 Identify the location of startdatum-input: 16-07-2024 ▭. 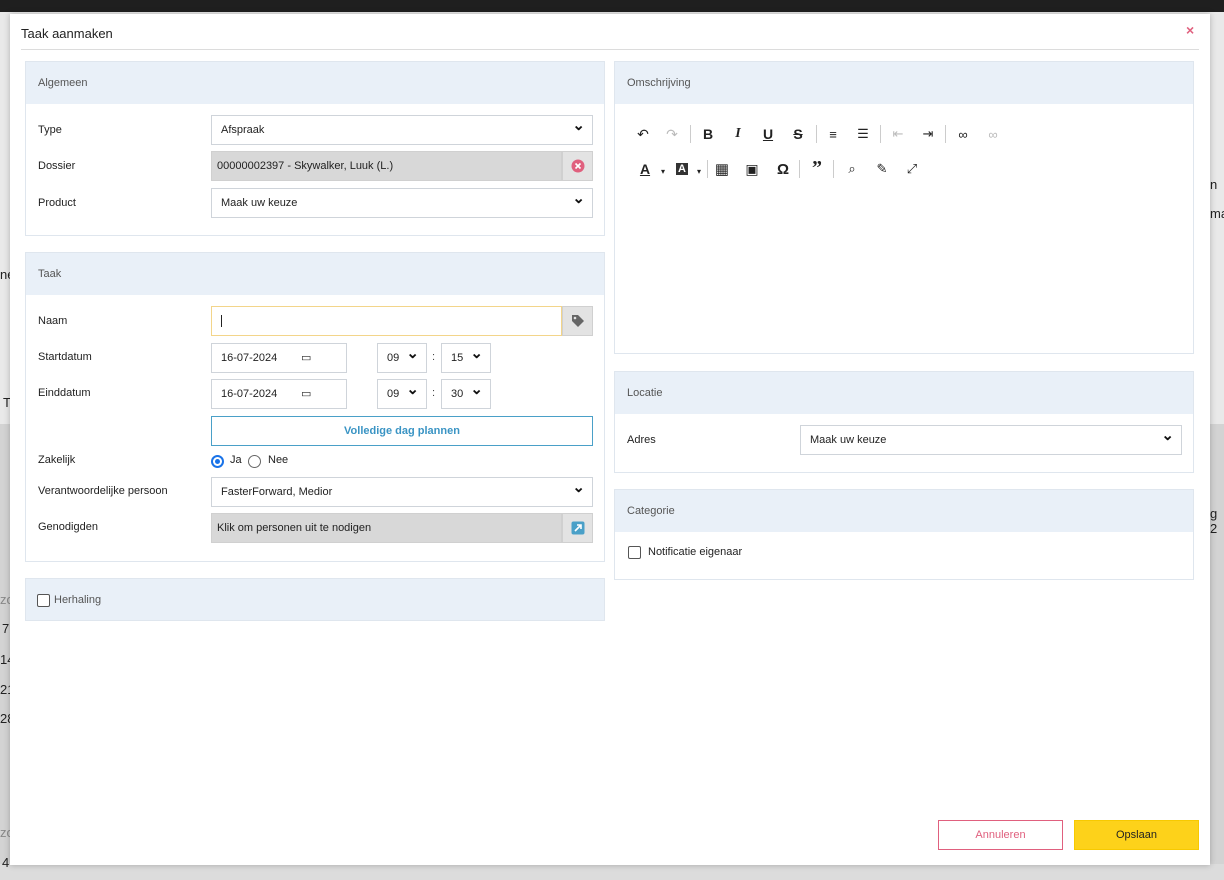
(279, 358).